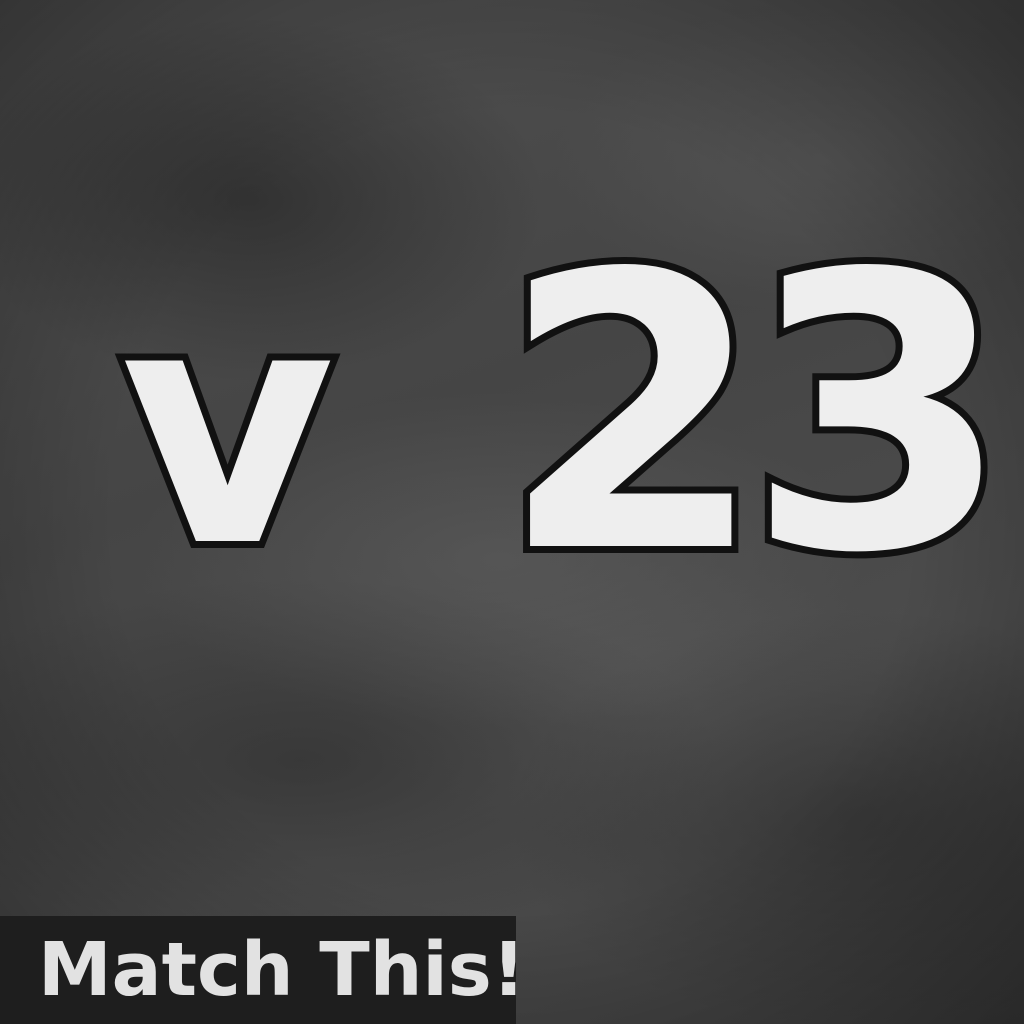 Image resolution: width=1024 pixels, height=1024 pixels. I want to click on prompt-banner: Match This!, so click(263, 970).